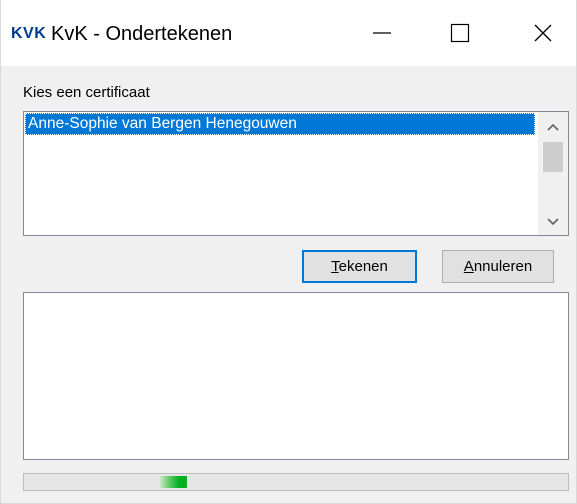 The height and width of the screenshot is (504, 577). I want to click on sign-button: Tekenen, so click(359, 266).